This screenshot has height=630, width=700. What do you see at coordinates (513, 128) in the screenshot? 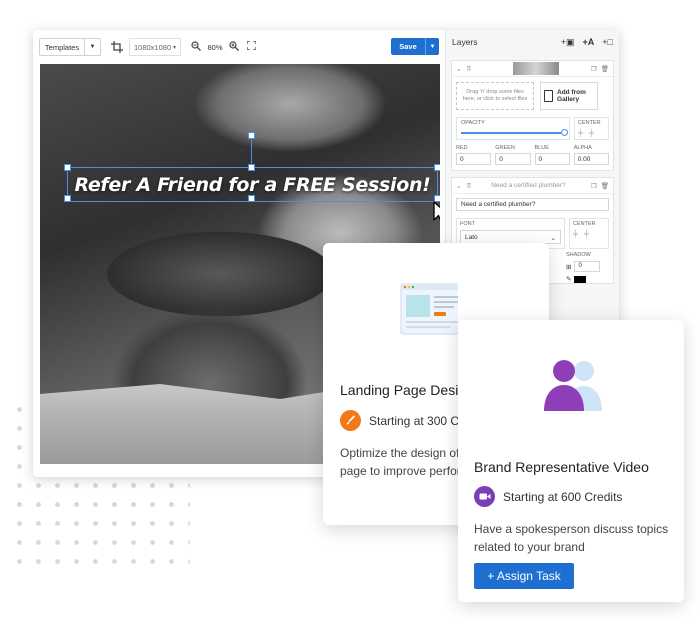
I see `opacity-control: OPACITY` at bounding box center [513, 128].